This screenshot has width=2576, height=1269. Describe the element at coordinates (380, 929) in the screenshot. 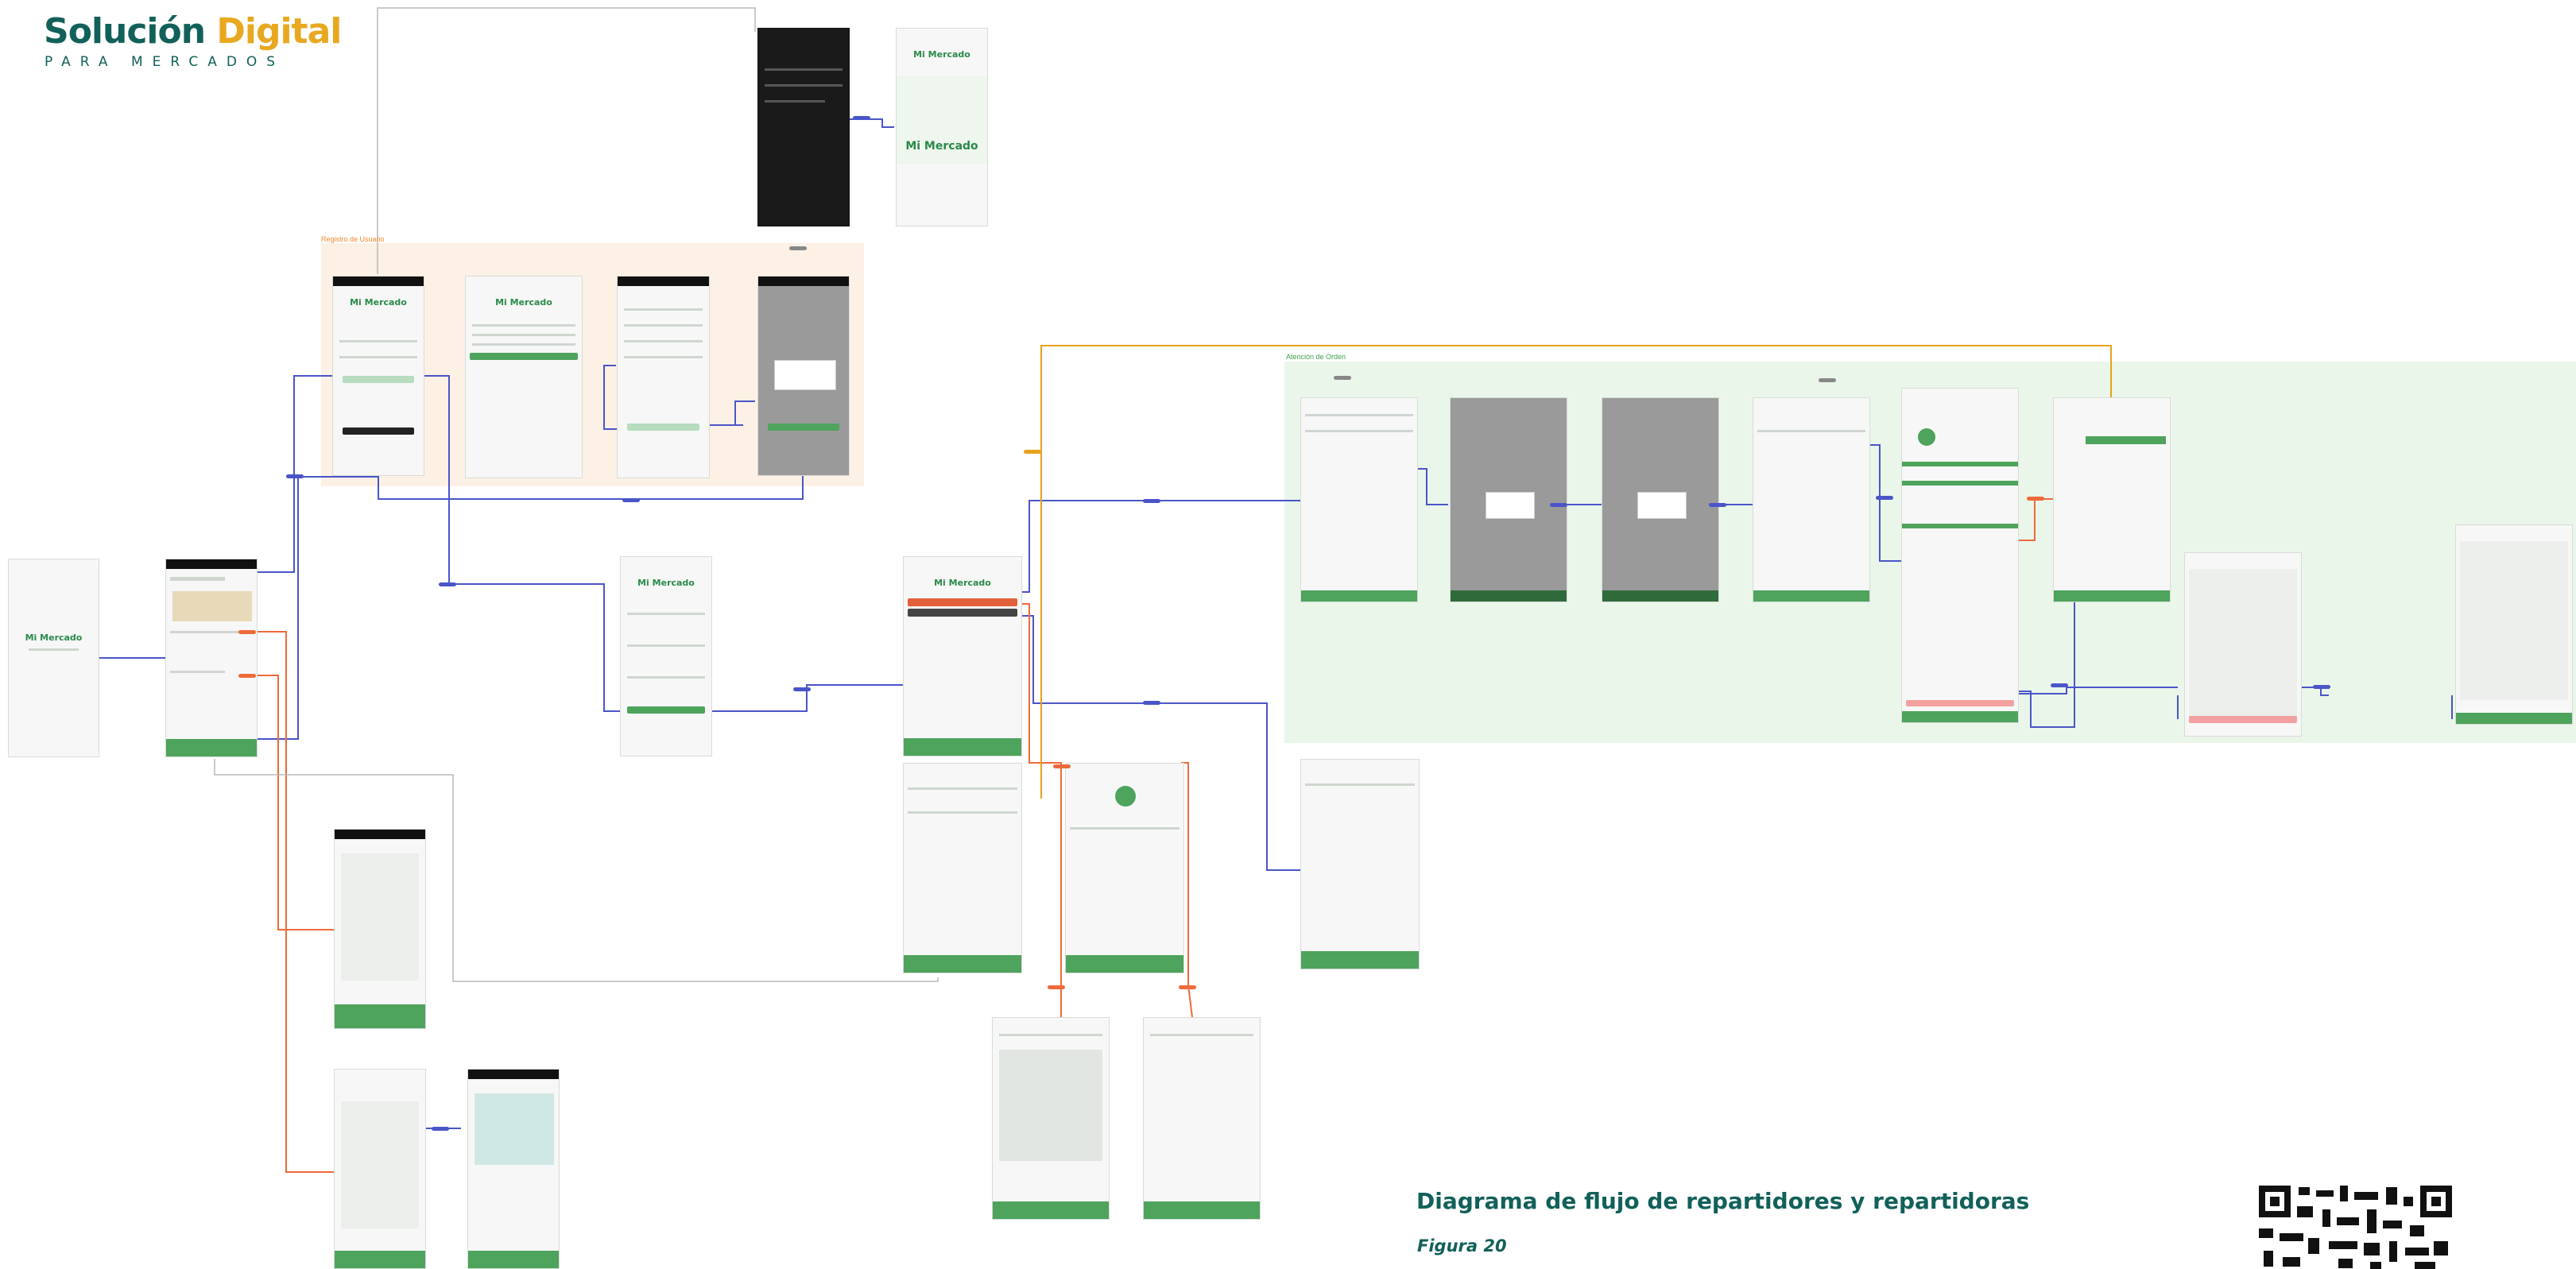

I see `phone-categorias` at that location.